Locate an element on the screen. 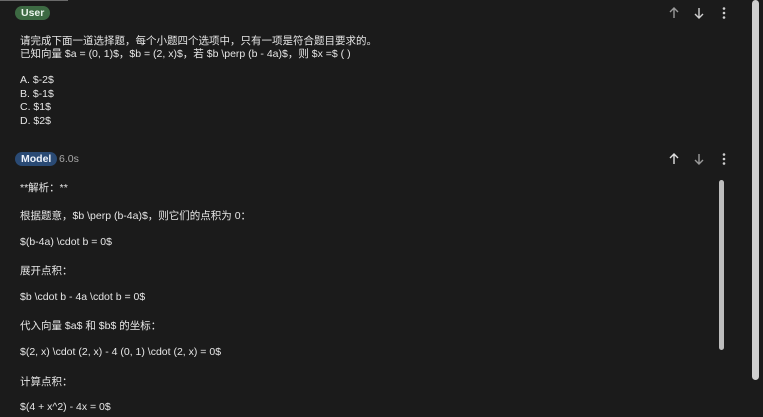 Image resolution: width=763 pixels, height=417 pixels. page-scrollbar is located at coordinates (755, 190).